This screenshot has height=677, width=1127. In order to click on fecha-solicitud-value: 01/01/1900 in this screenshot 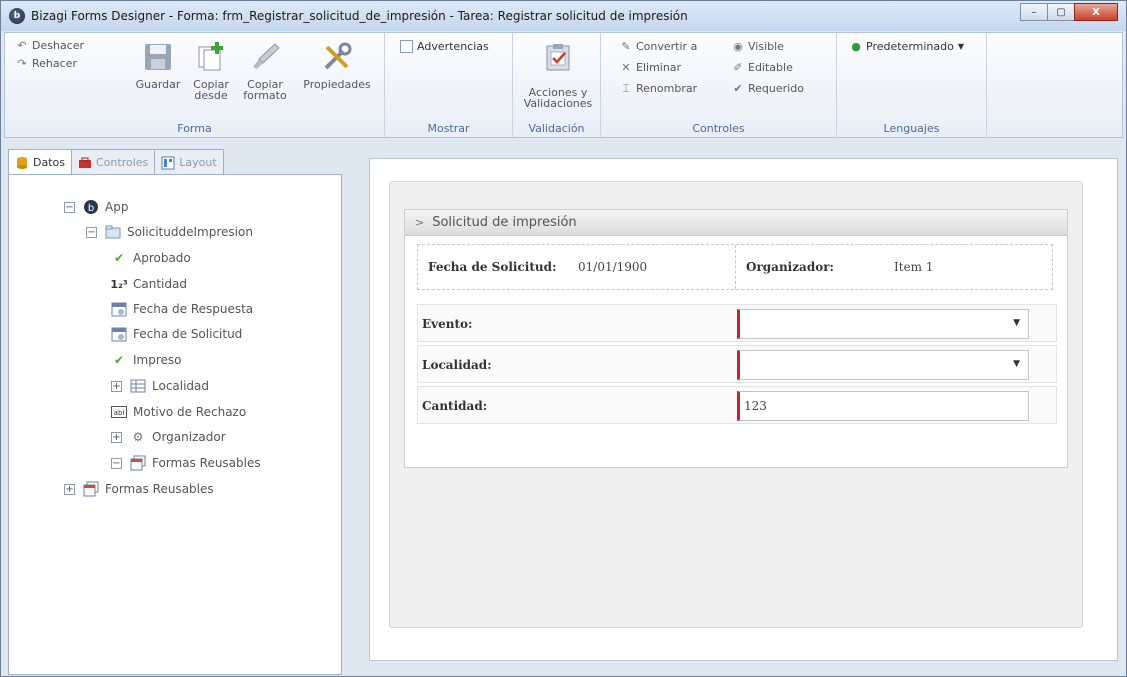, I will do `click(613, 267)`.